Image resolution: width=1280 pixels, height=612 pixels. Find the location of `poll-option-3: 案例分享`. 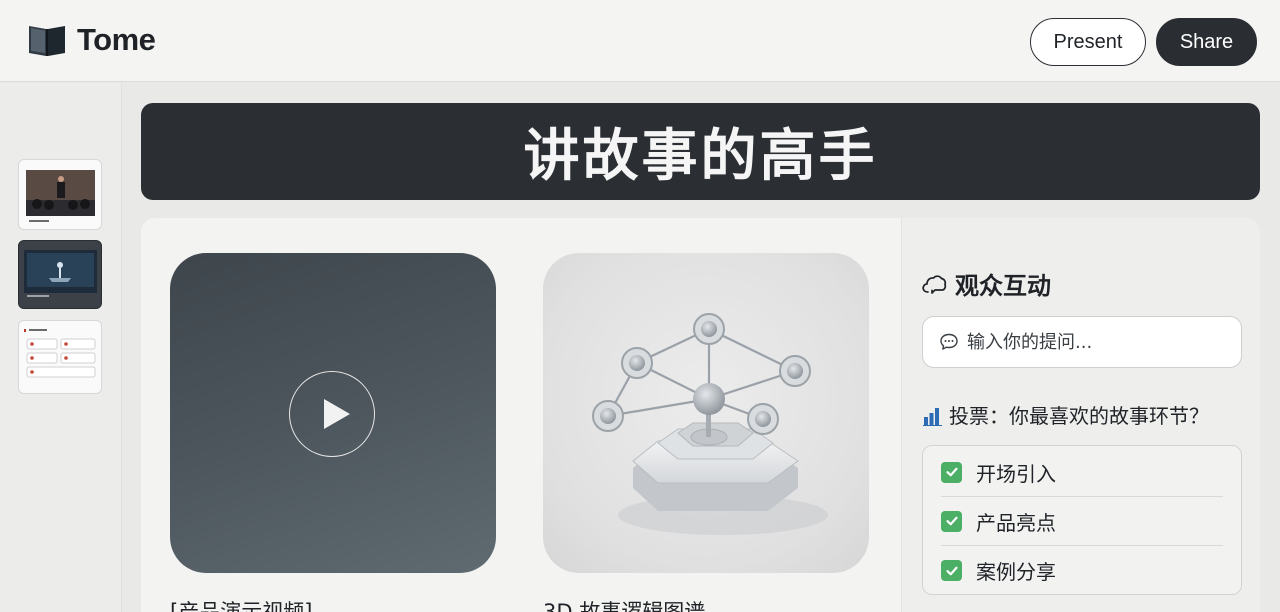

poll-option-3: 案例分享 is located at coordinates (1082, 570).